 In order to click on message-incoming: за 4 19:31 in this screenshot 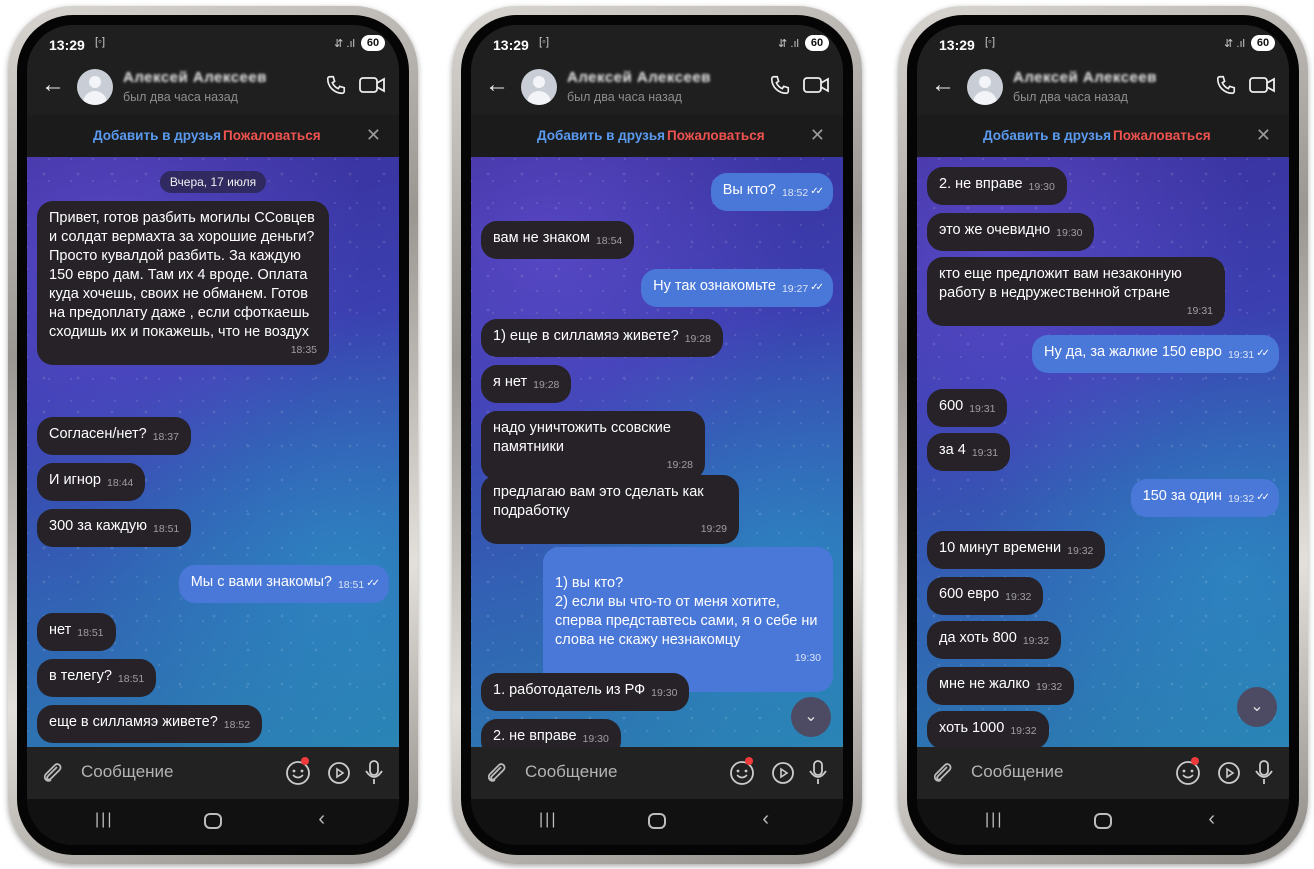, I will do `click(969, 452)`.